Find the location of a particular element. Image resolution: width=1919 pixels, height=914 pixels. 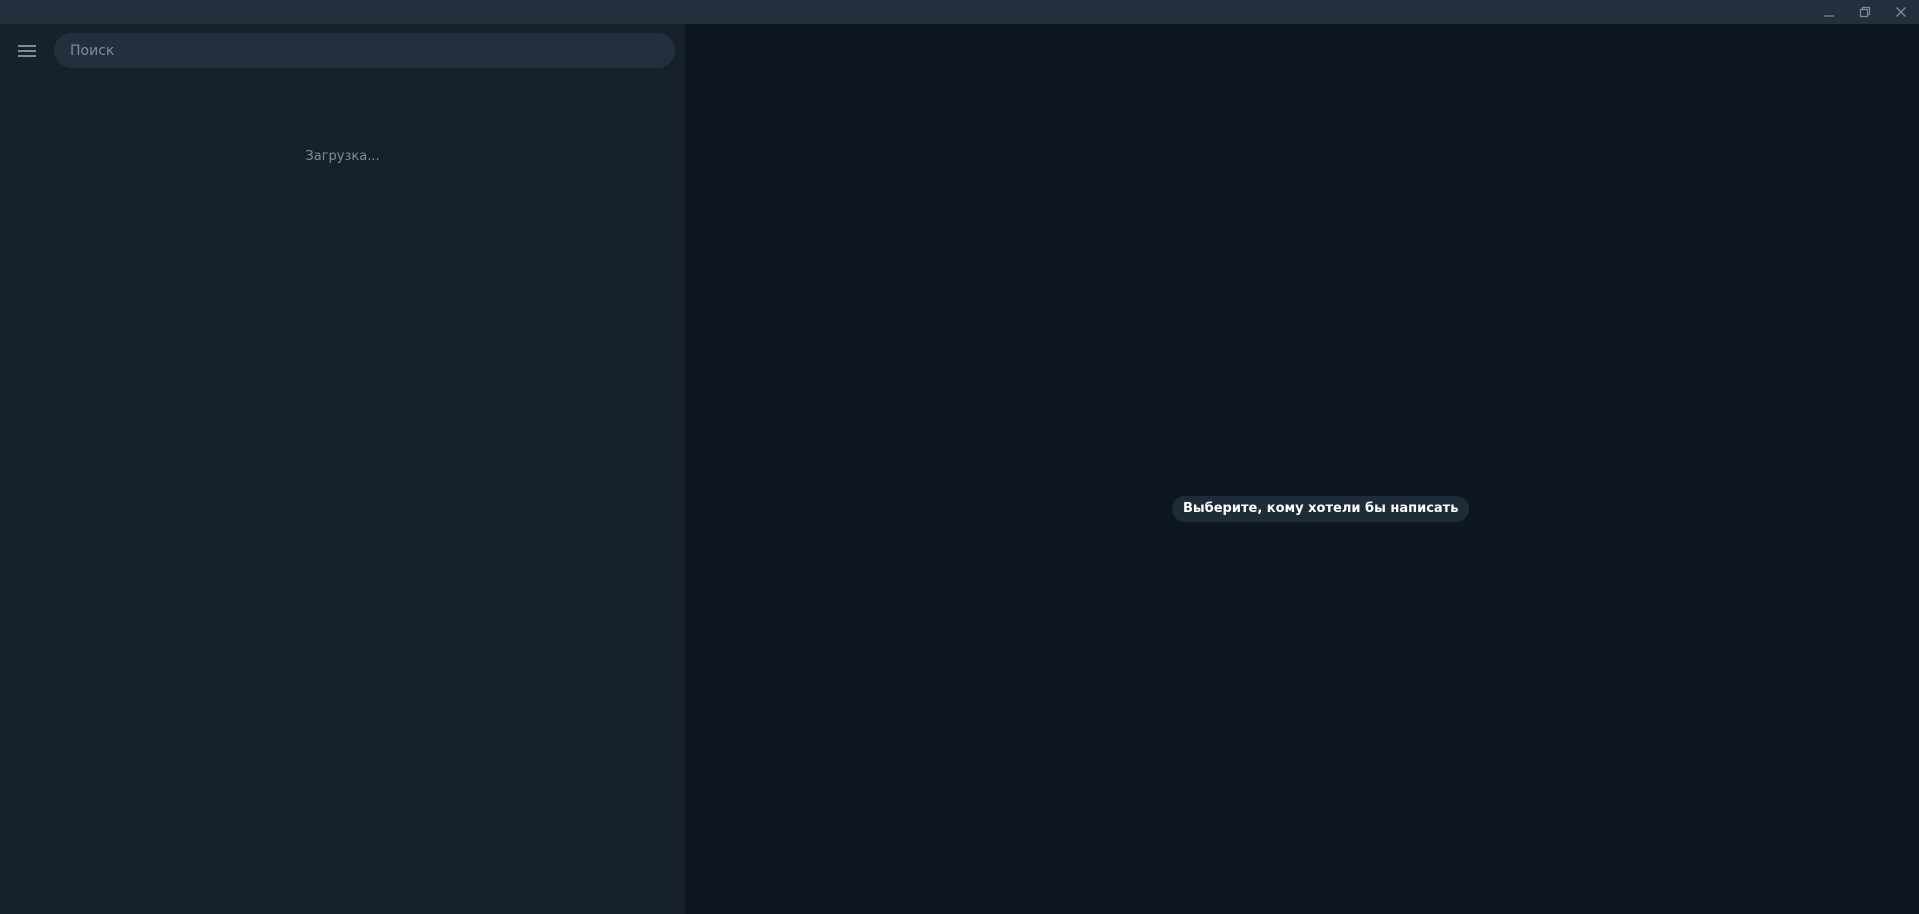

search-input is located at coordinates (364, 50).